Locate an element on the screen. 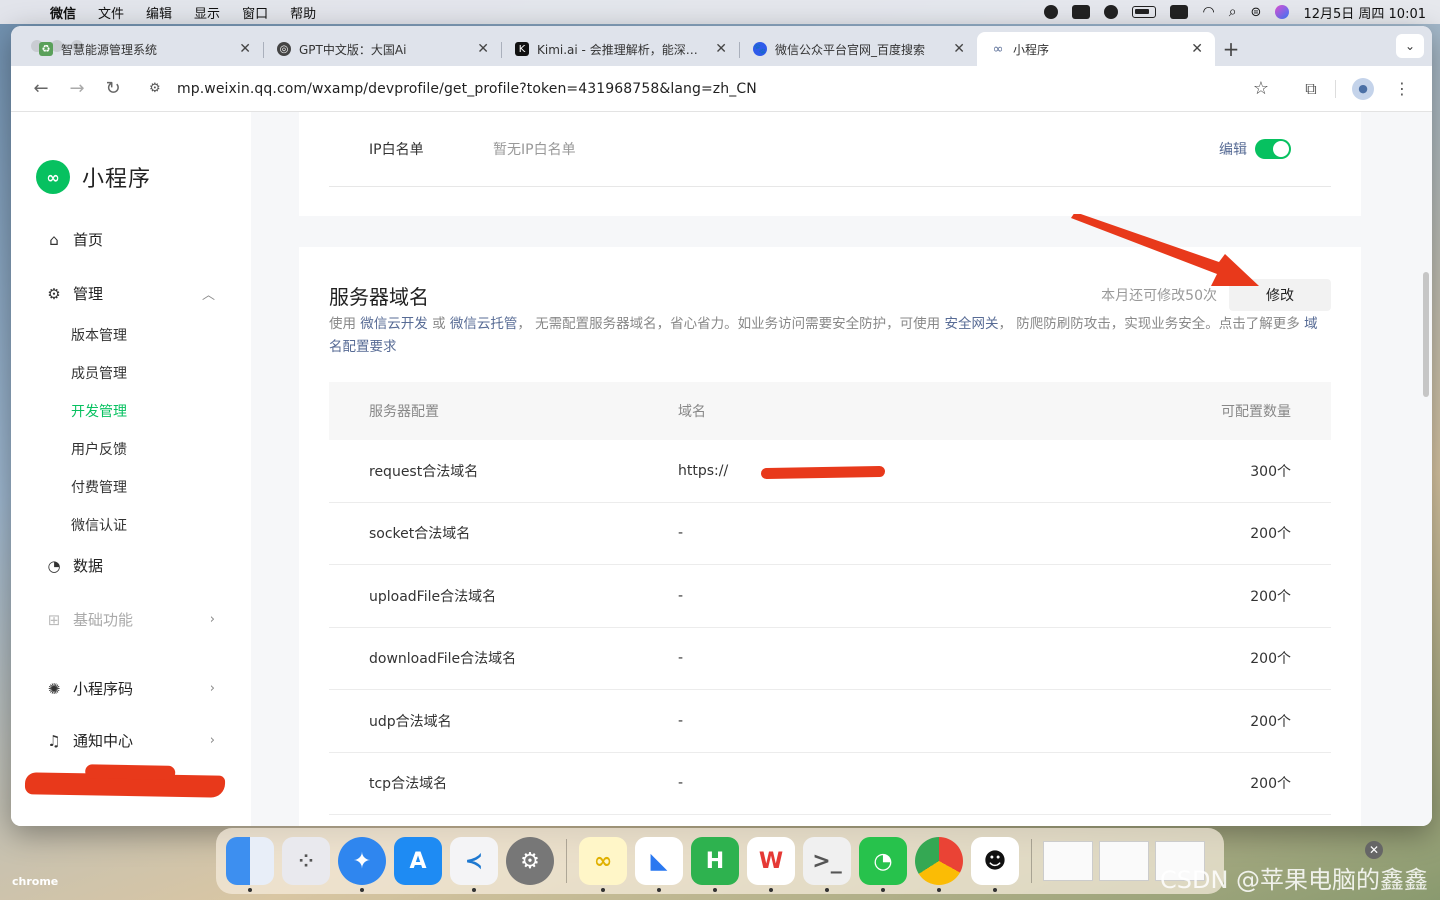 The height and width of the screenshot is (900, 1440). menubar-clock: 12月5日 周四 10:01 is located at coordinates (1364, 12).